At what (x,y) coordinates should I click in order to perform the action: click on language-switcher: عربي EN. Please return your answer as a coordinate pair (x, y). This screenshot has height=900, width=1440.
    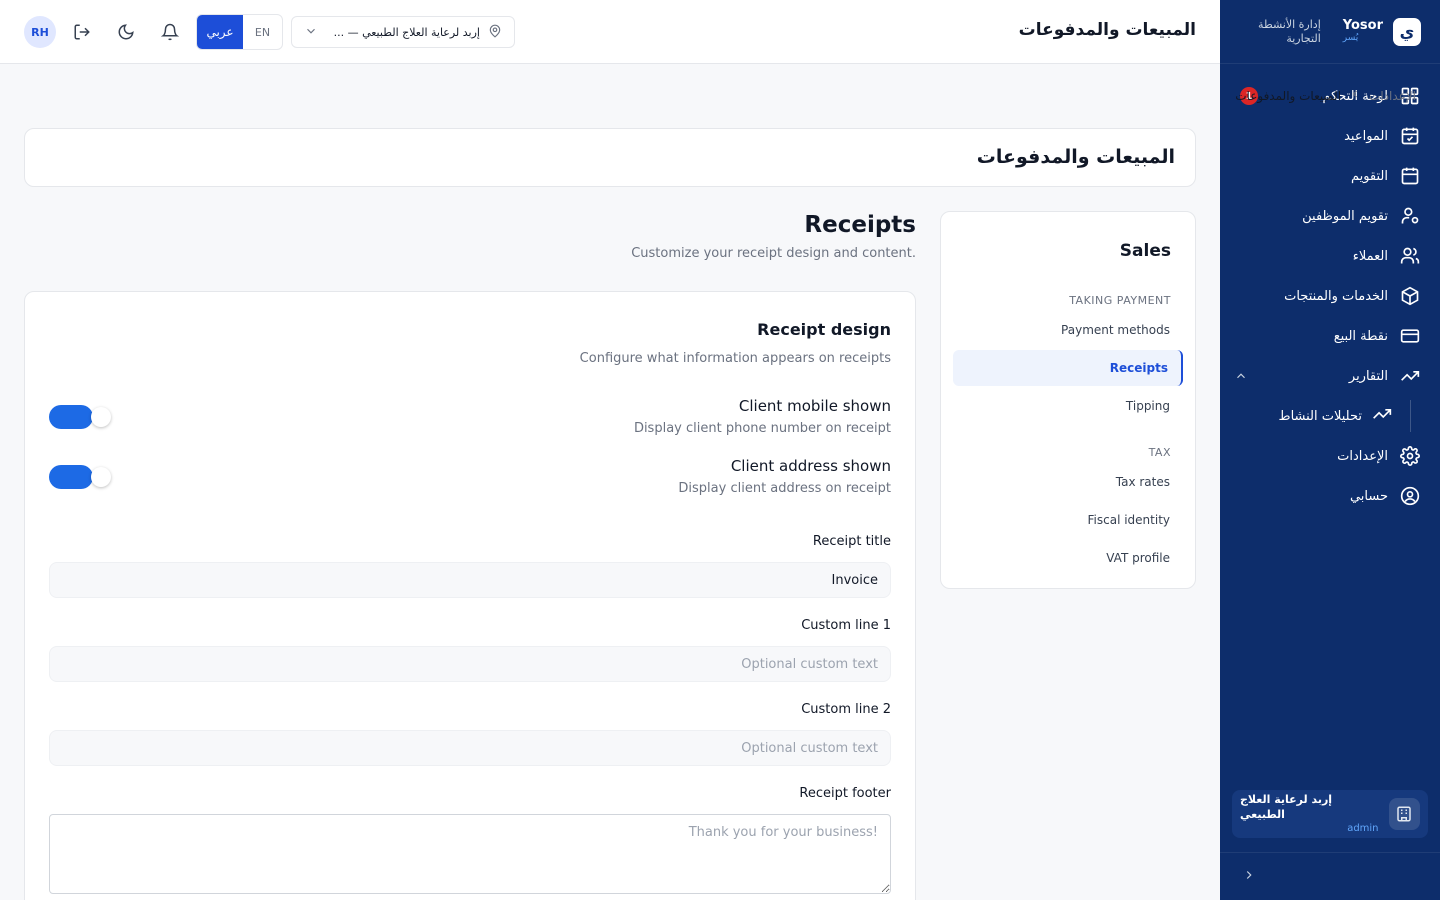
    Looking at the image, I should click on (239, 32).